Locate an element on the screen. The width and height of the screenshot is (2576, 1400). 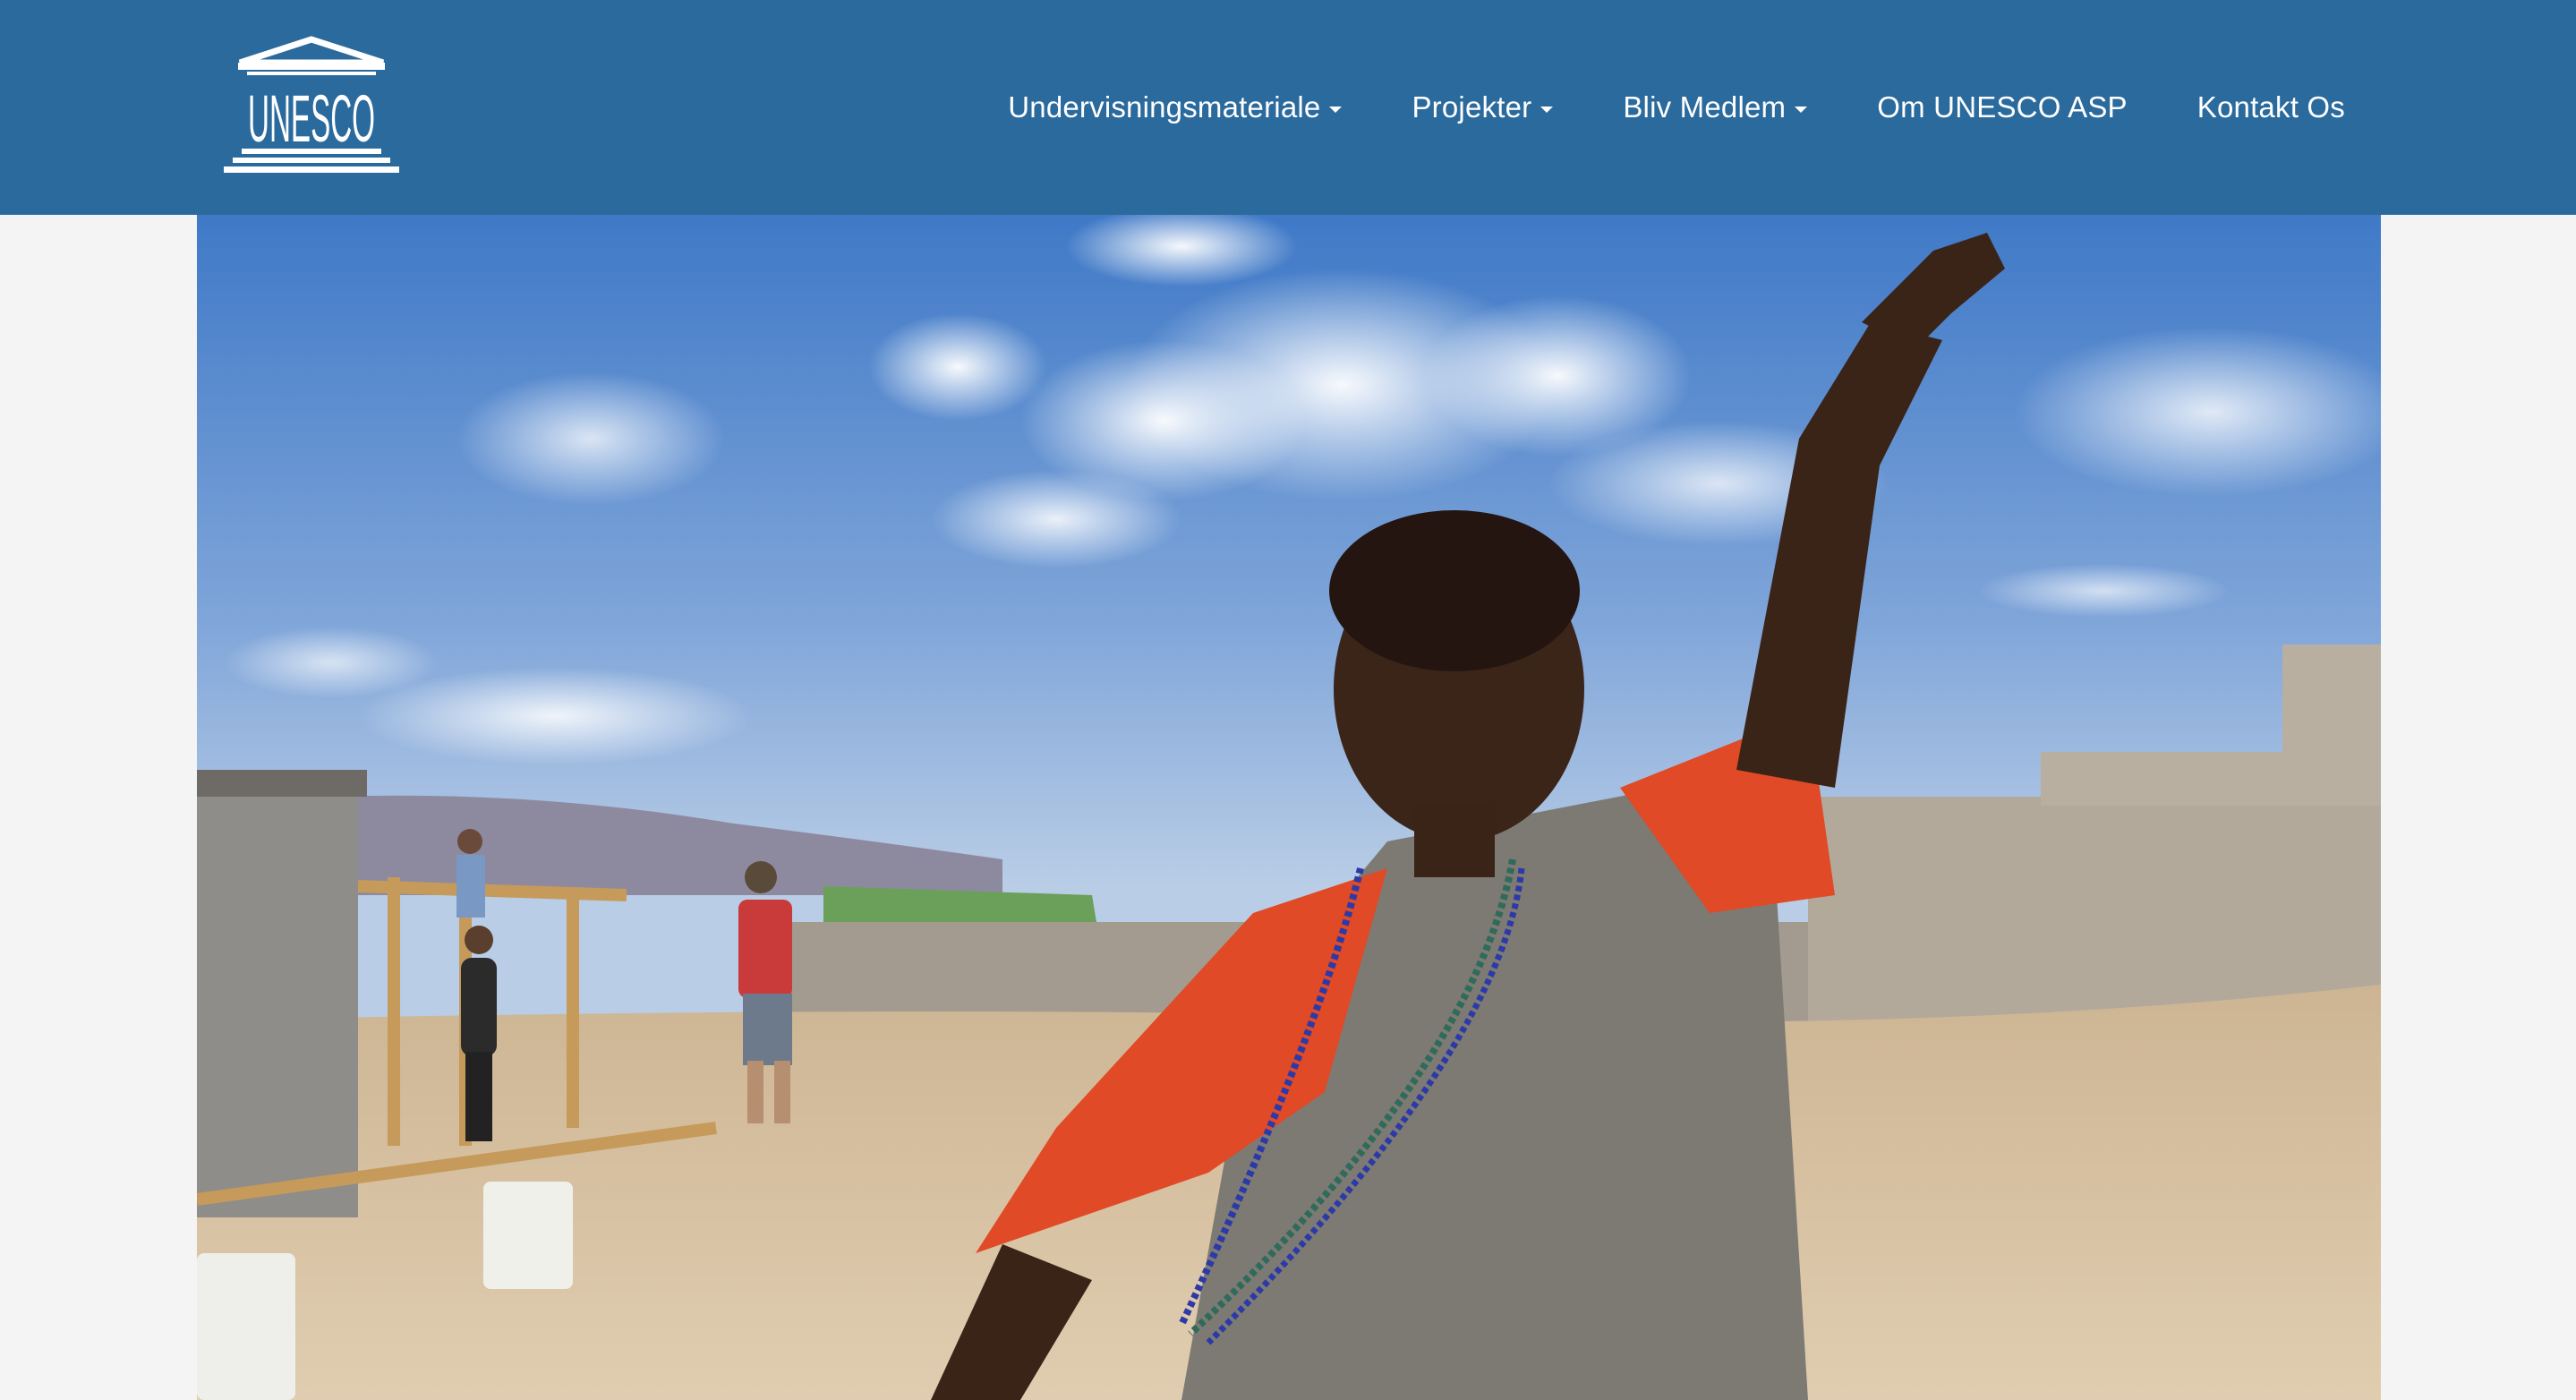
nav-item-projekter: Projekter is located at coordinates (1483, 107).